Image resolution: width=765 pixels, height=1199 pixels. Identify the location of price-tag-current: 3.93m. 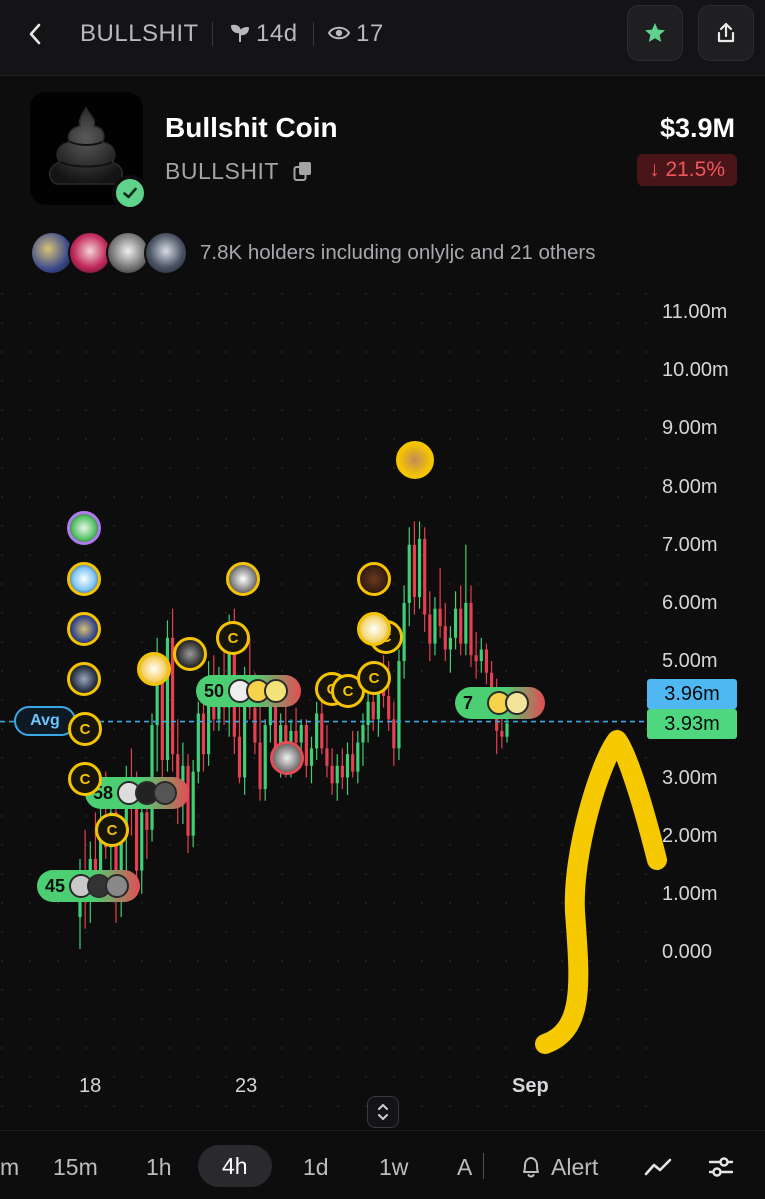
(692, 724).